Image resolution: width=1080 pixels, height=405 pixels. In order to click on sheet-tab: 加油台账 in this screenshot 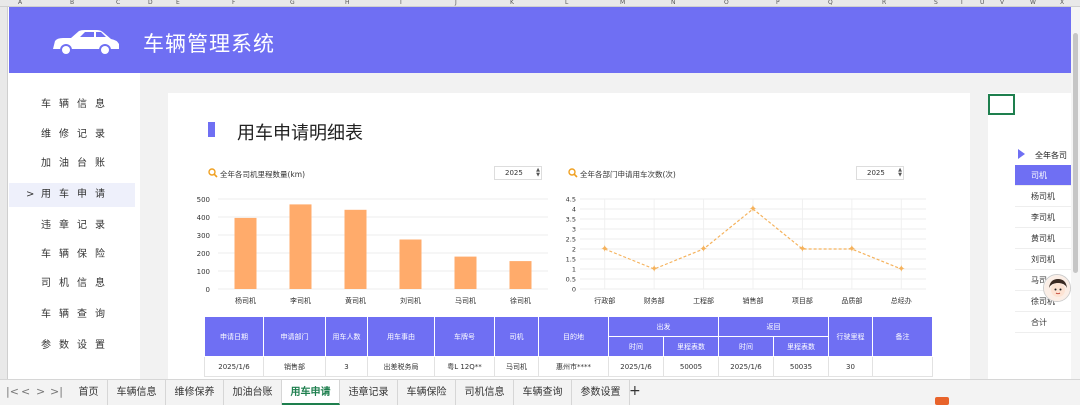, I will do `click(253, 392)`.